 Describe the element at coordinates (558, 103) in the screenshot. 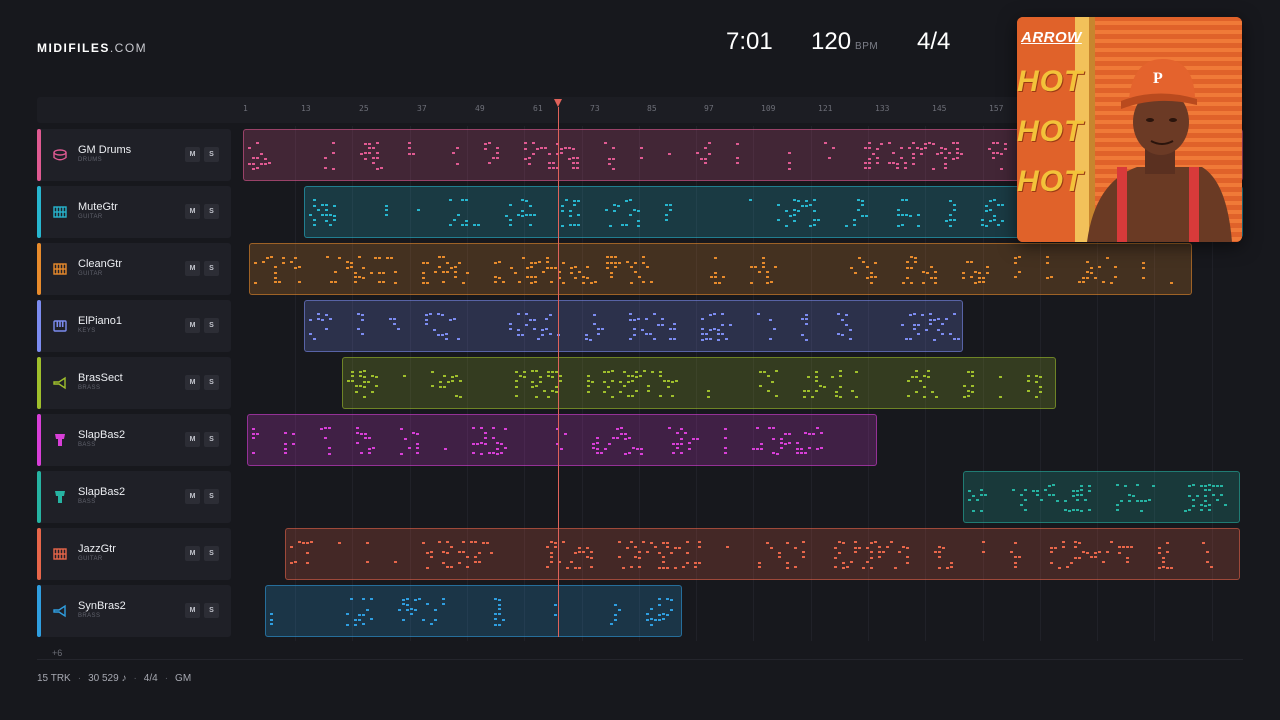

I see `playhead-handle` at that location.